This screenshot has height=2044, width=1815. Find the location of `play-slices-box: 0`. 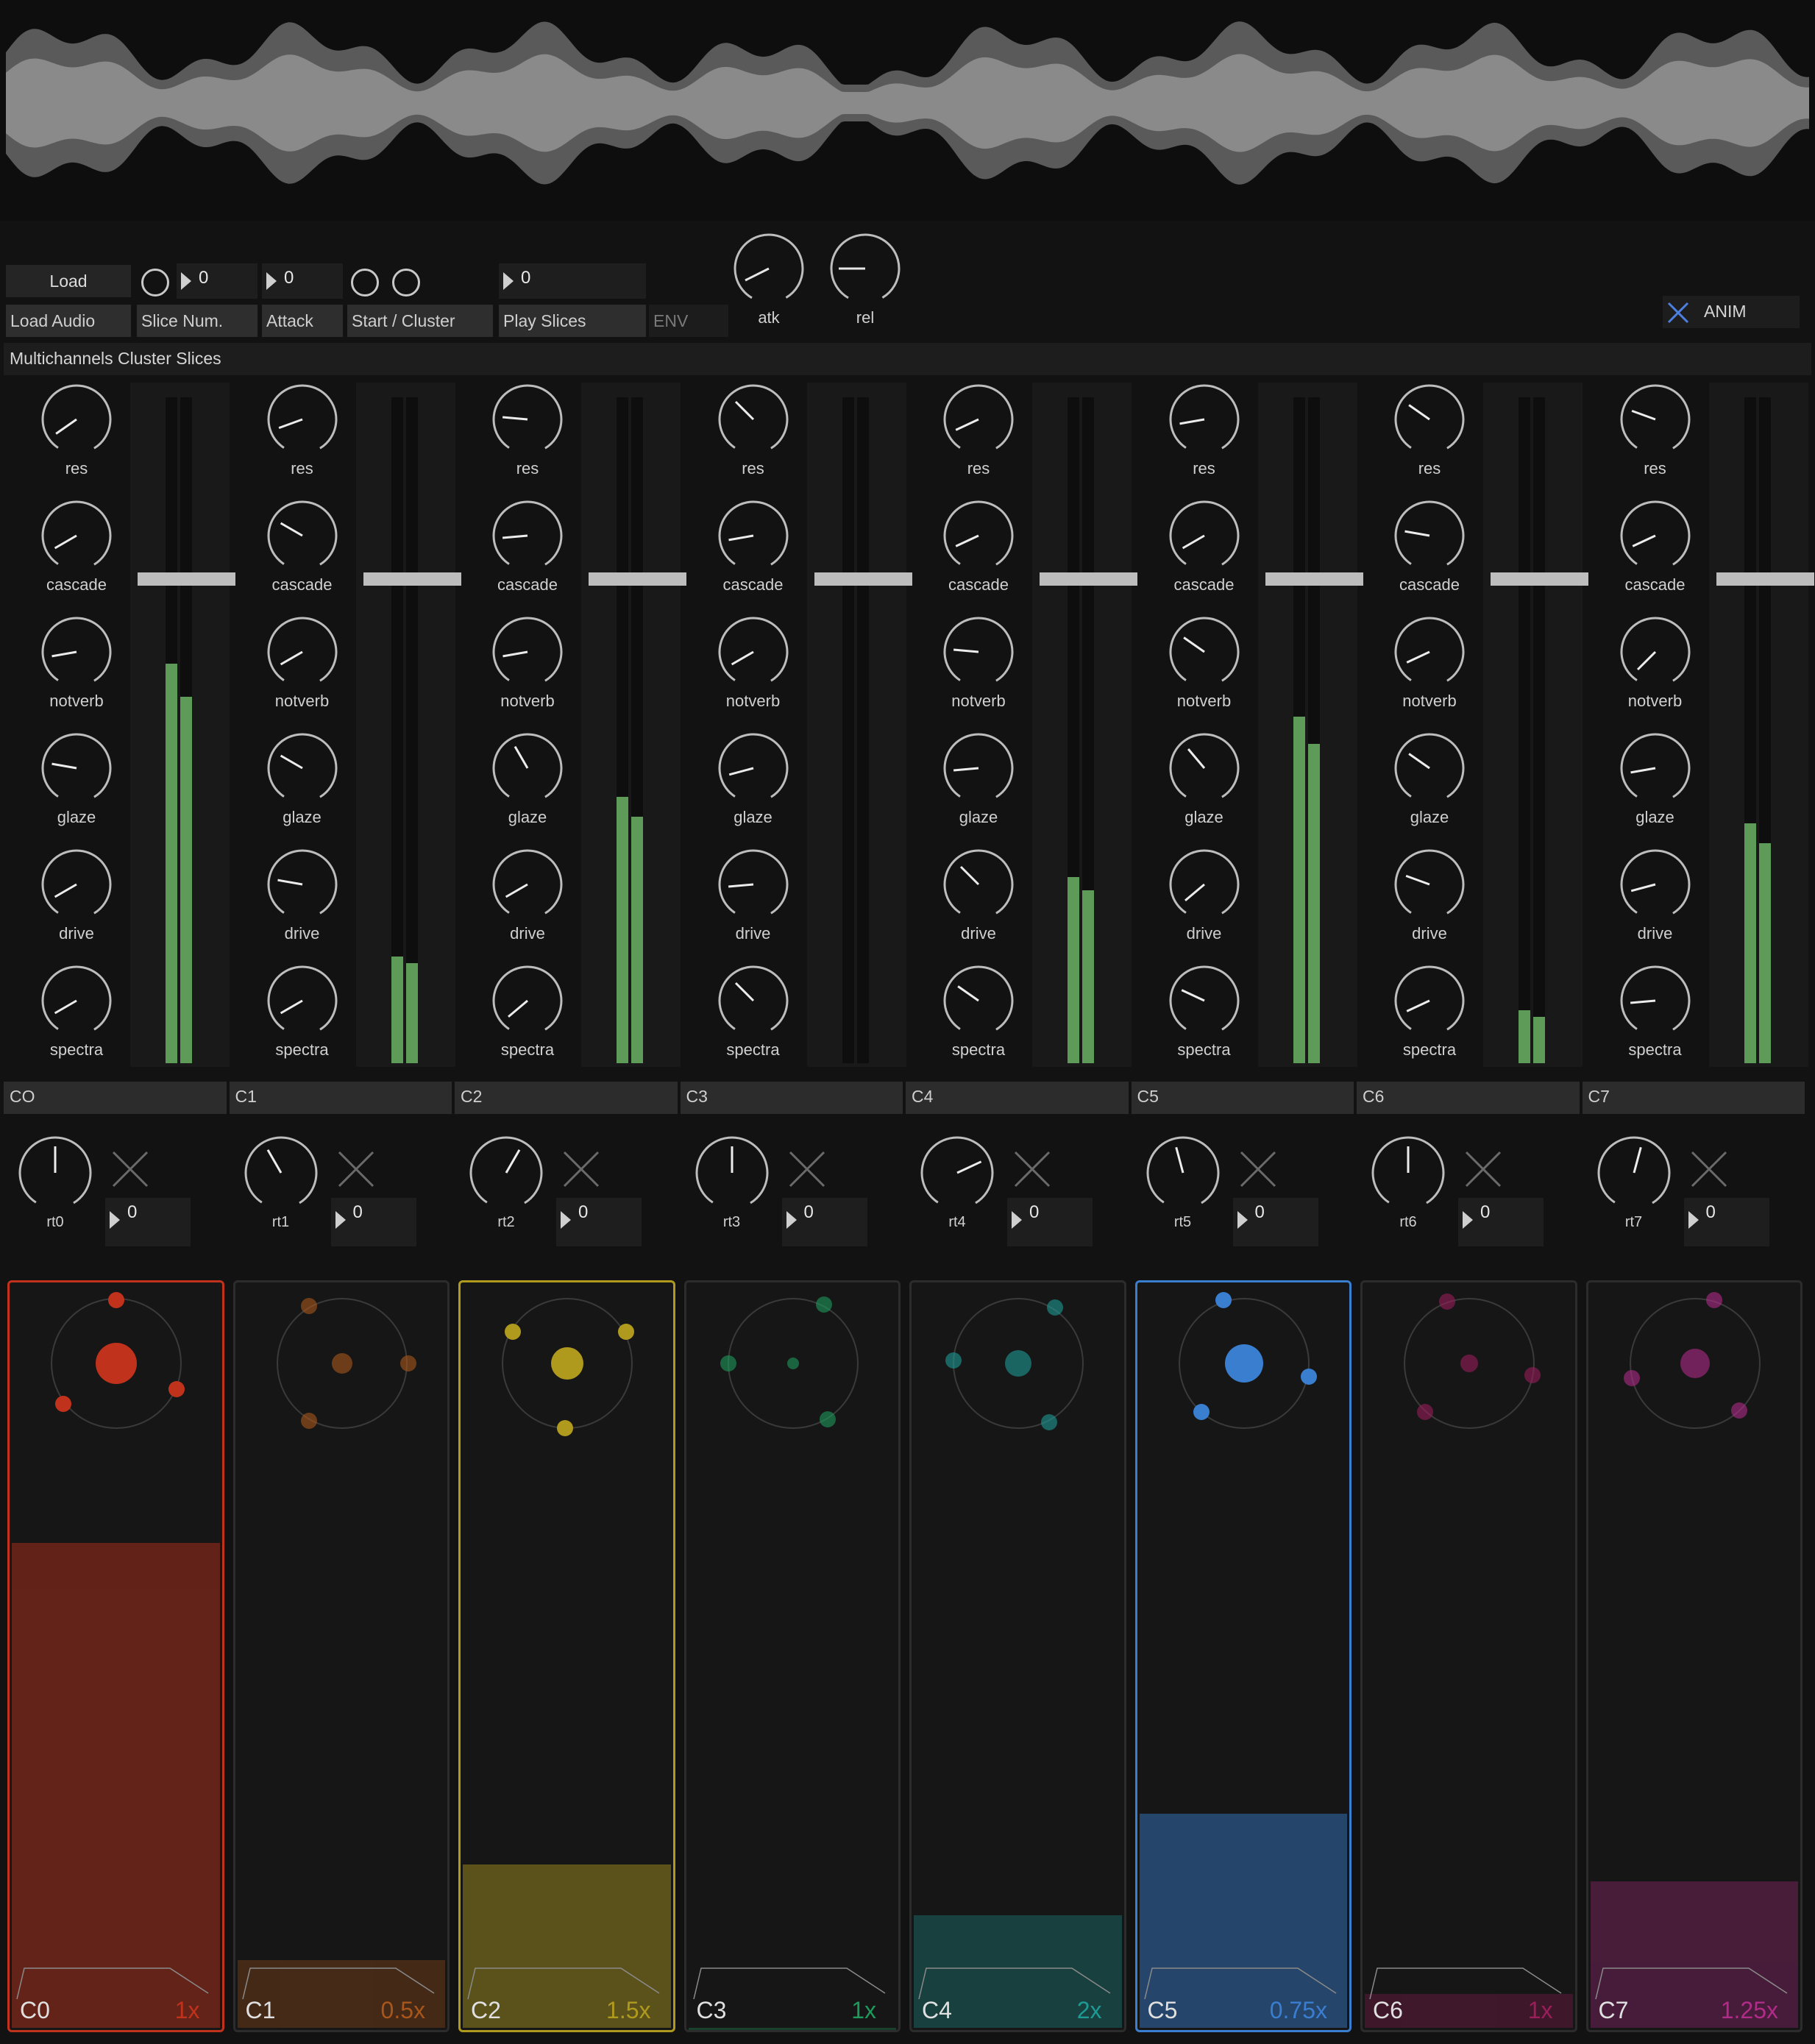

play-slices-box: 0 is located at coordinates (573, 281).